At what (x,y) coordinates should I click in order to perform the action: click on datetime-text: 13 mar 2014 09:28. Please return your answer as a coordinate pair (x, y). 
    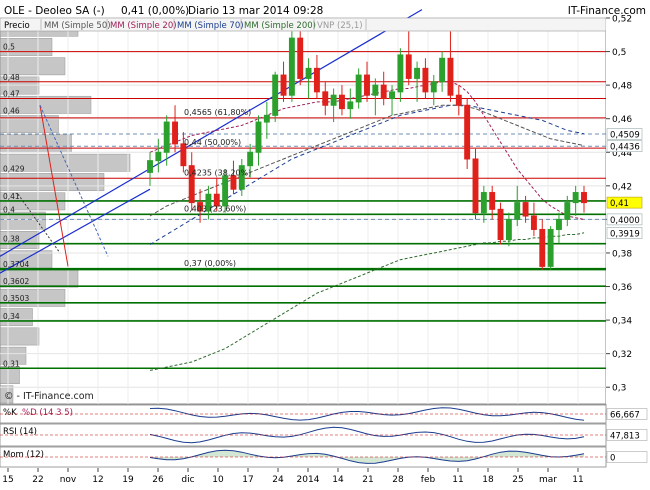
    Looking at the image, I should click on (272, 11).